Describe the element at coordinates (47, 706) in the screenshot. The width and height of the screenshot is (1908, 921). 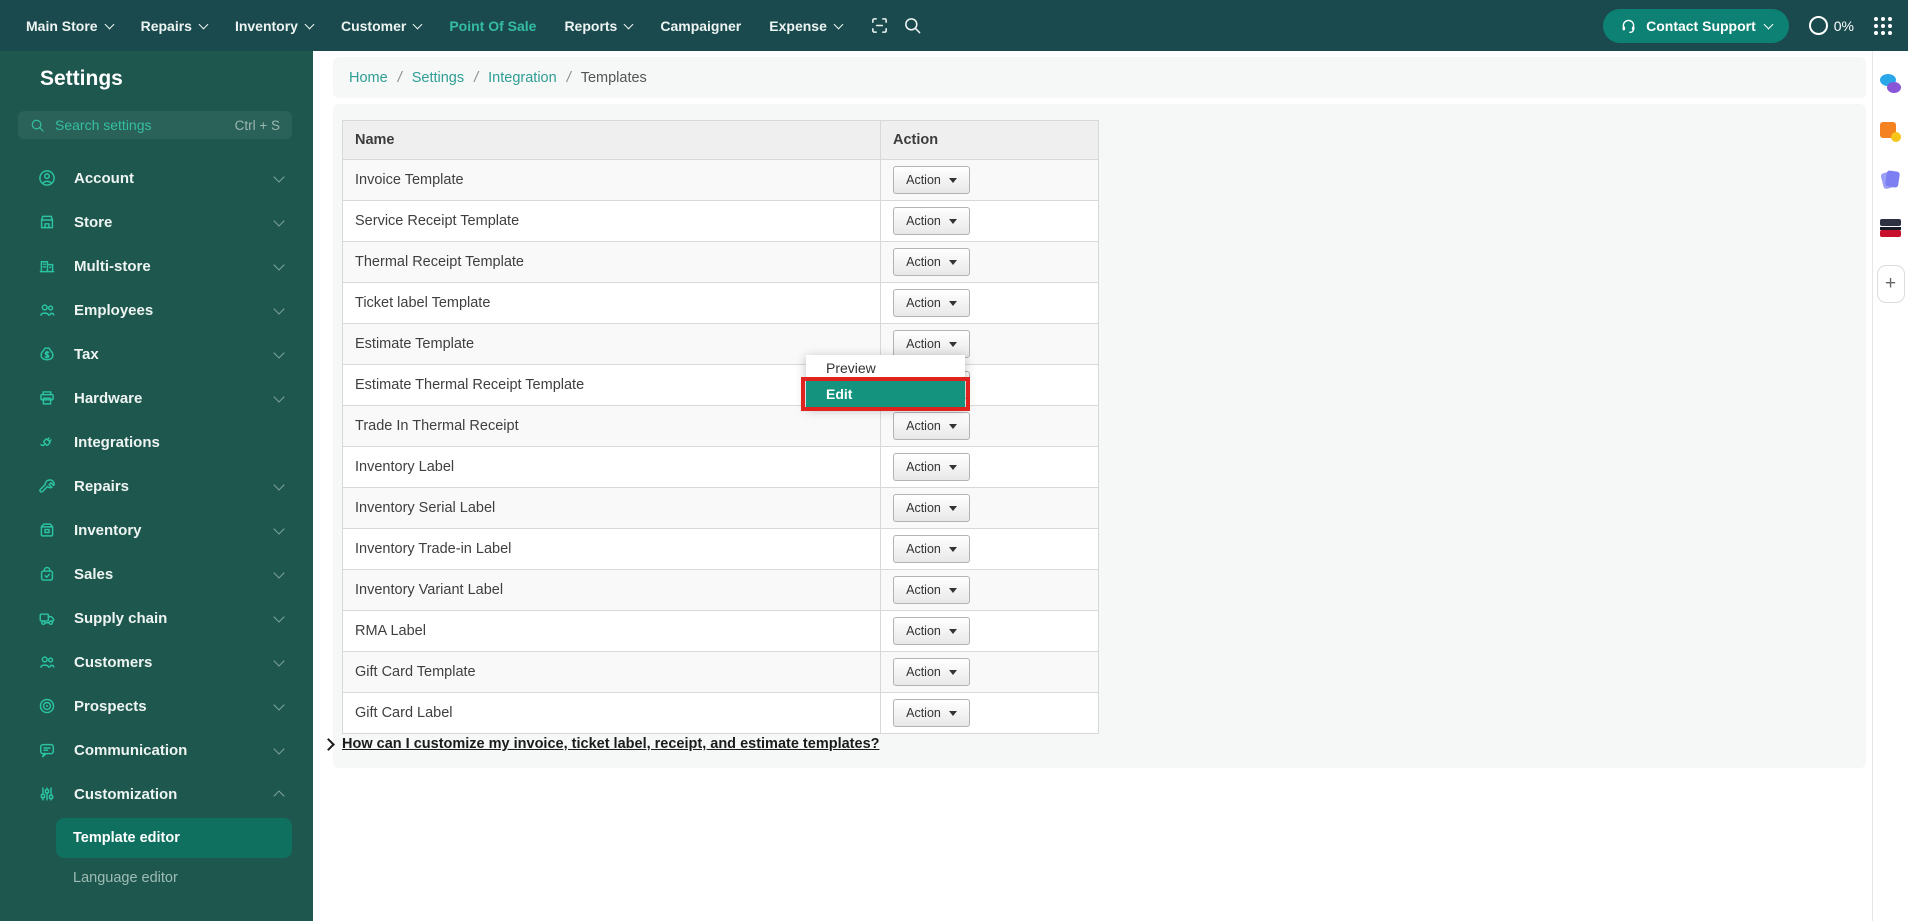
I see `prospects-icon` at that location.